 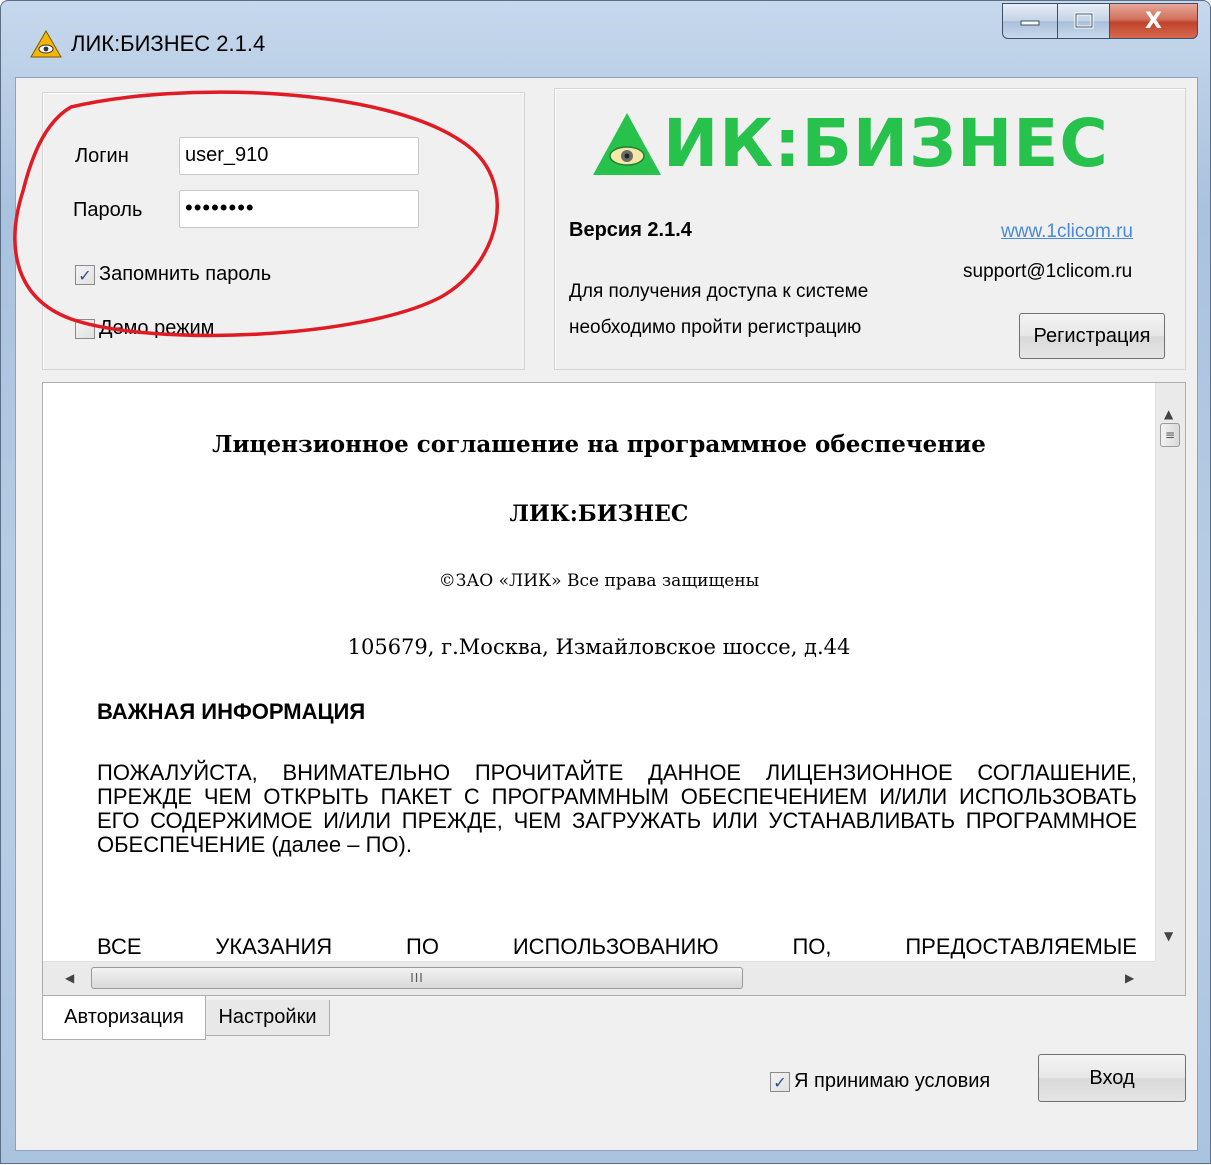 I want to click on license-copyright: ©ЗАО «ЛИК» Все права защищены, so click(x=599, y=581).